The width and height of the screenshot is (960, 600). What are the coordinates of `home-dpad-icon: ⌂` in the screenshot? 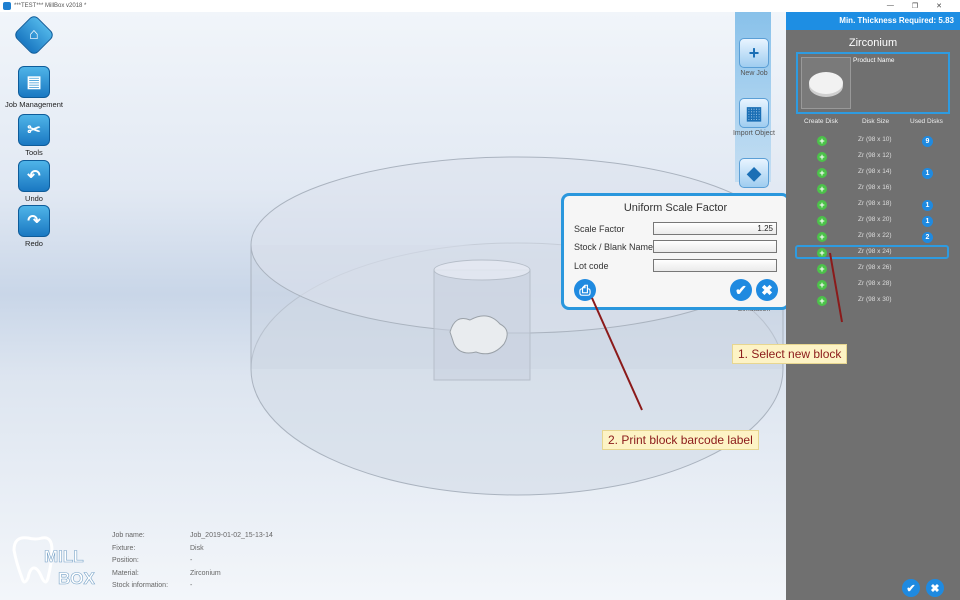 It's located at (34, 35).